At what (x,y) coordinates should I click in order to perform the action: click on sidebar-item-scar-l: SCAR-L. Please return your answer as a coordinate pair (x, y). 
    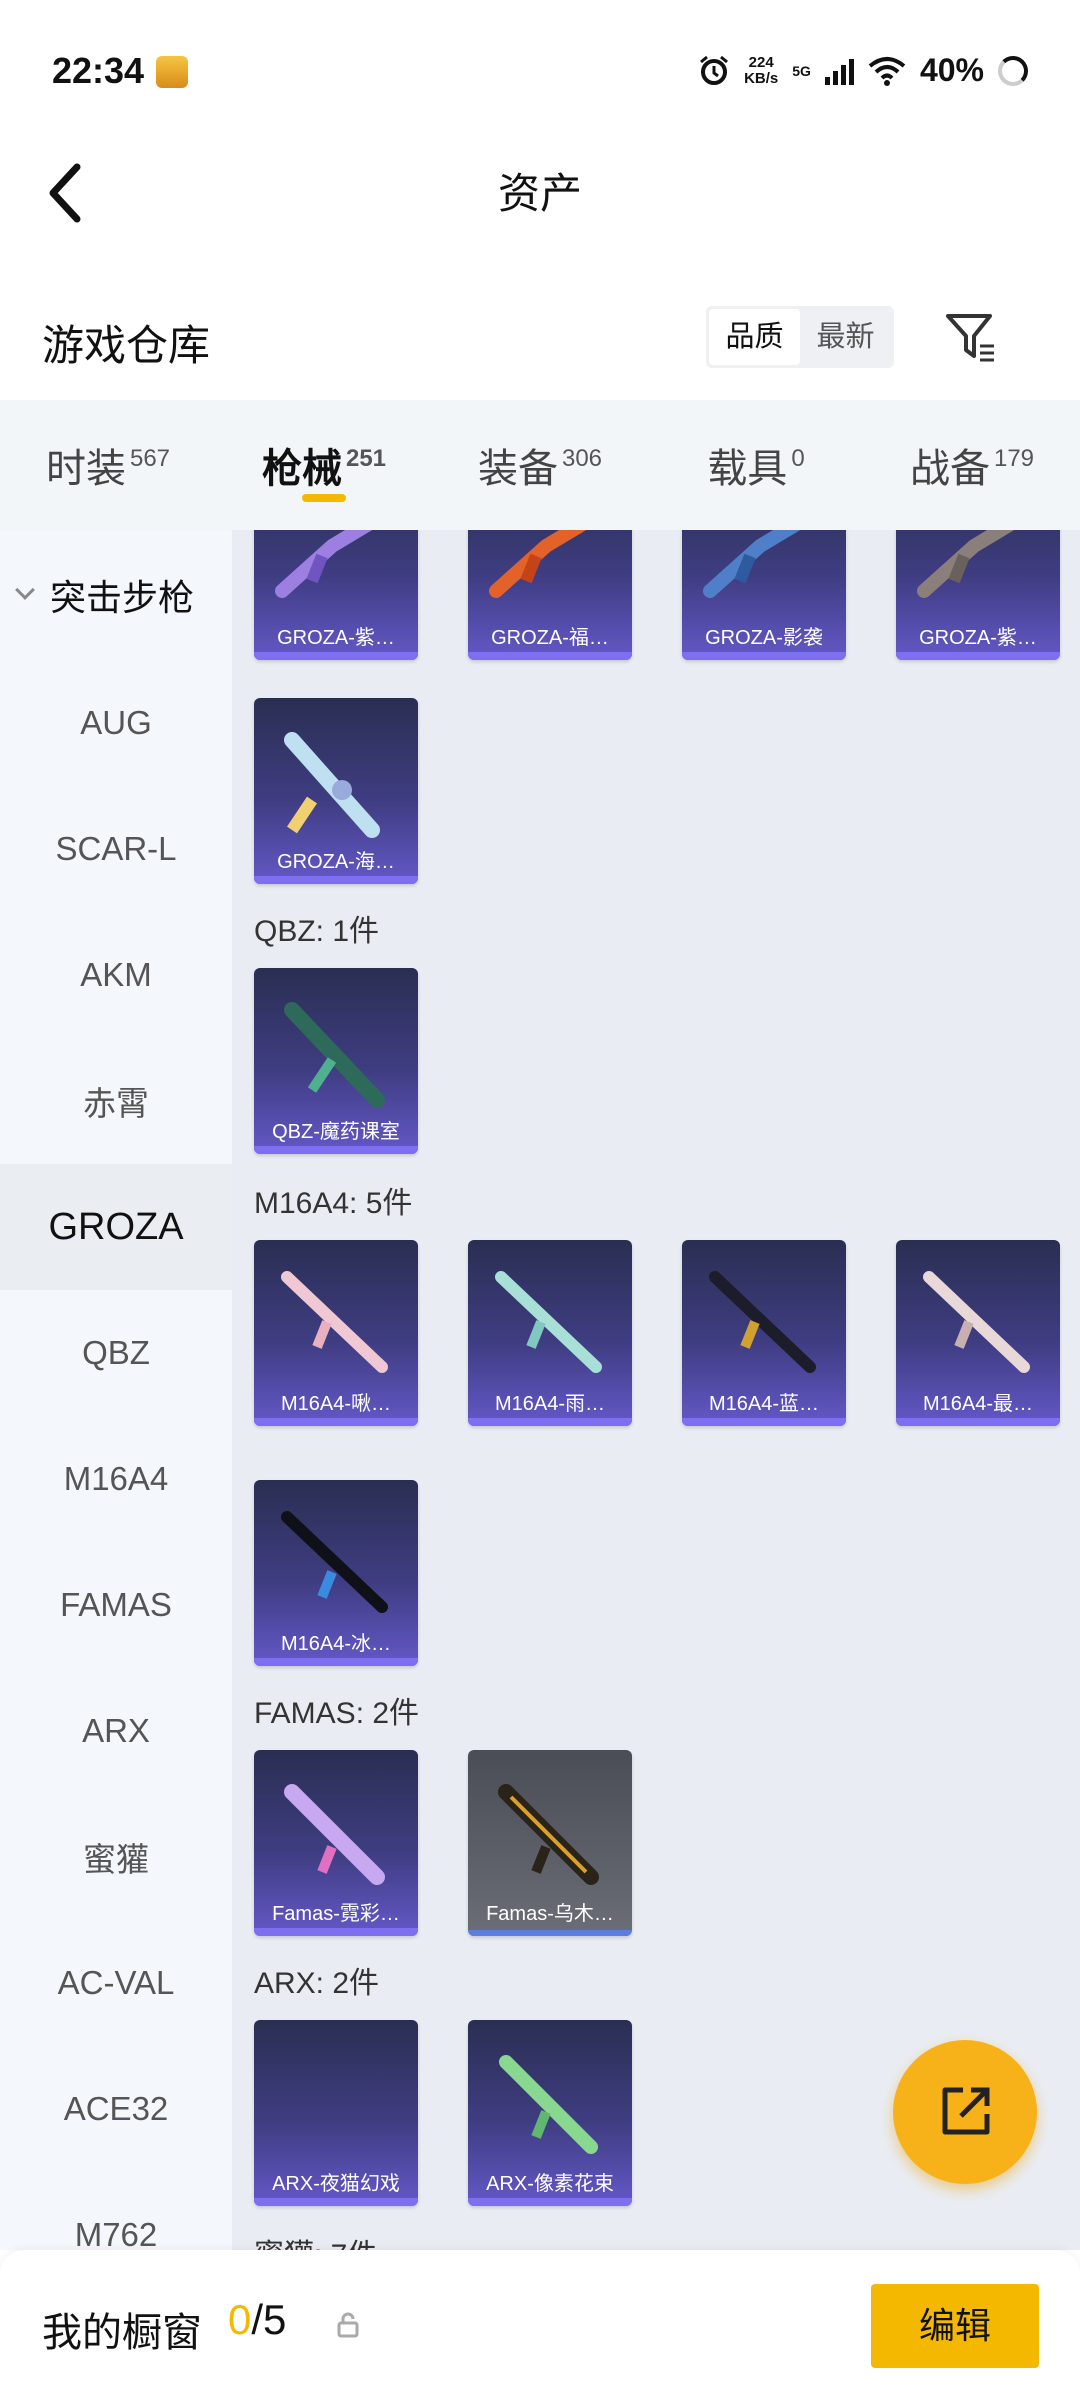
    Looking at the image, I should click on (116, 849).